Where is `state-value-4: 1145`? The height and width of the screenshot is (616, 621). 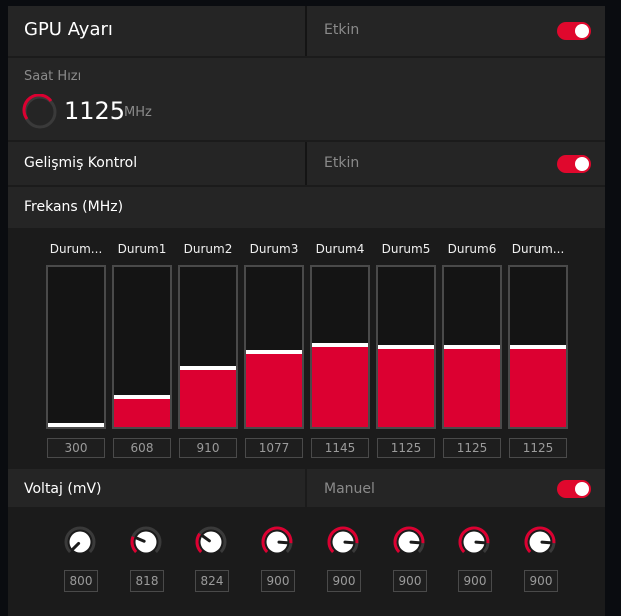 state-value-4: 1145 is located at coordinates (340, 448).